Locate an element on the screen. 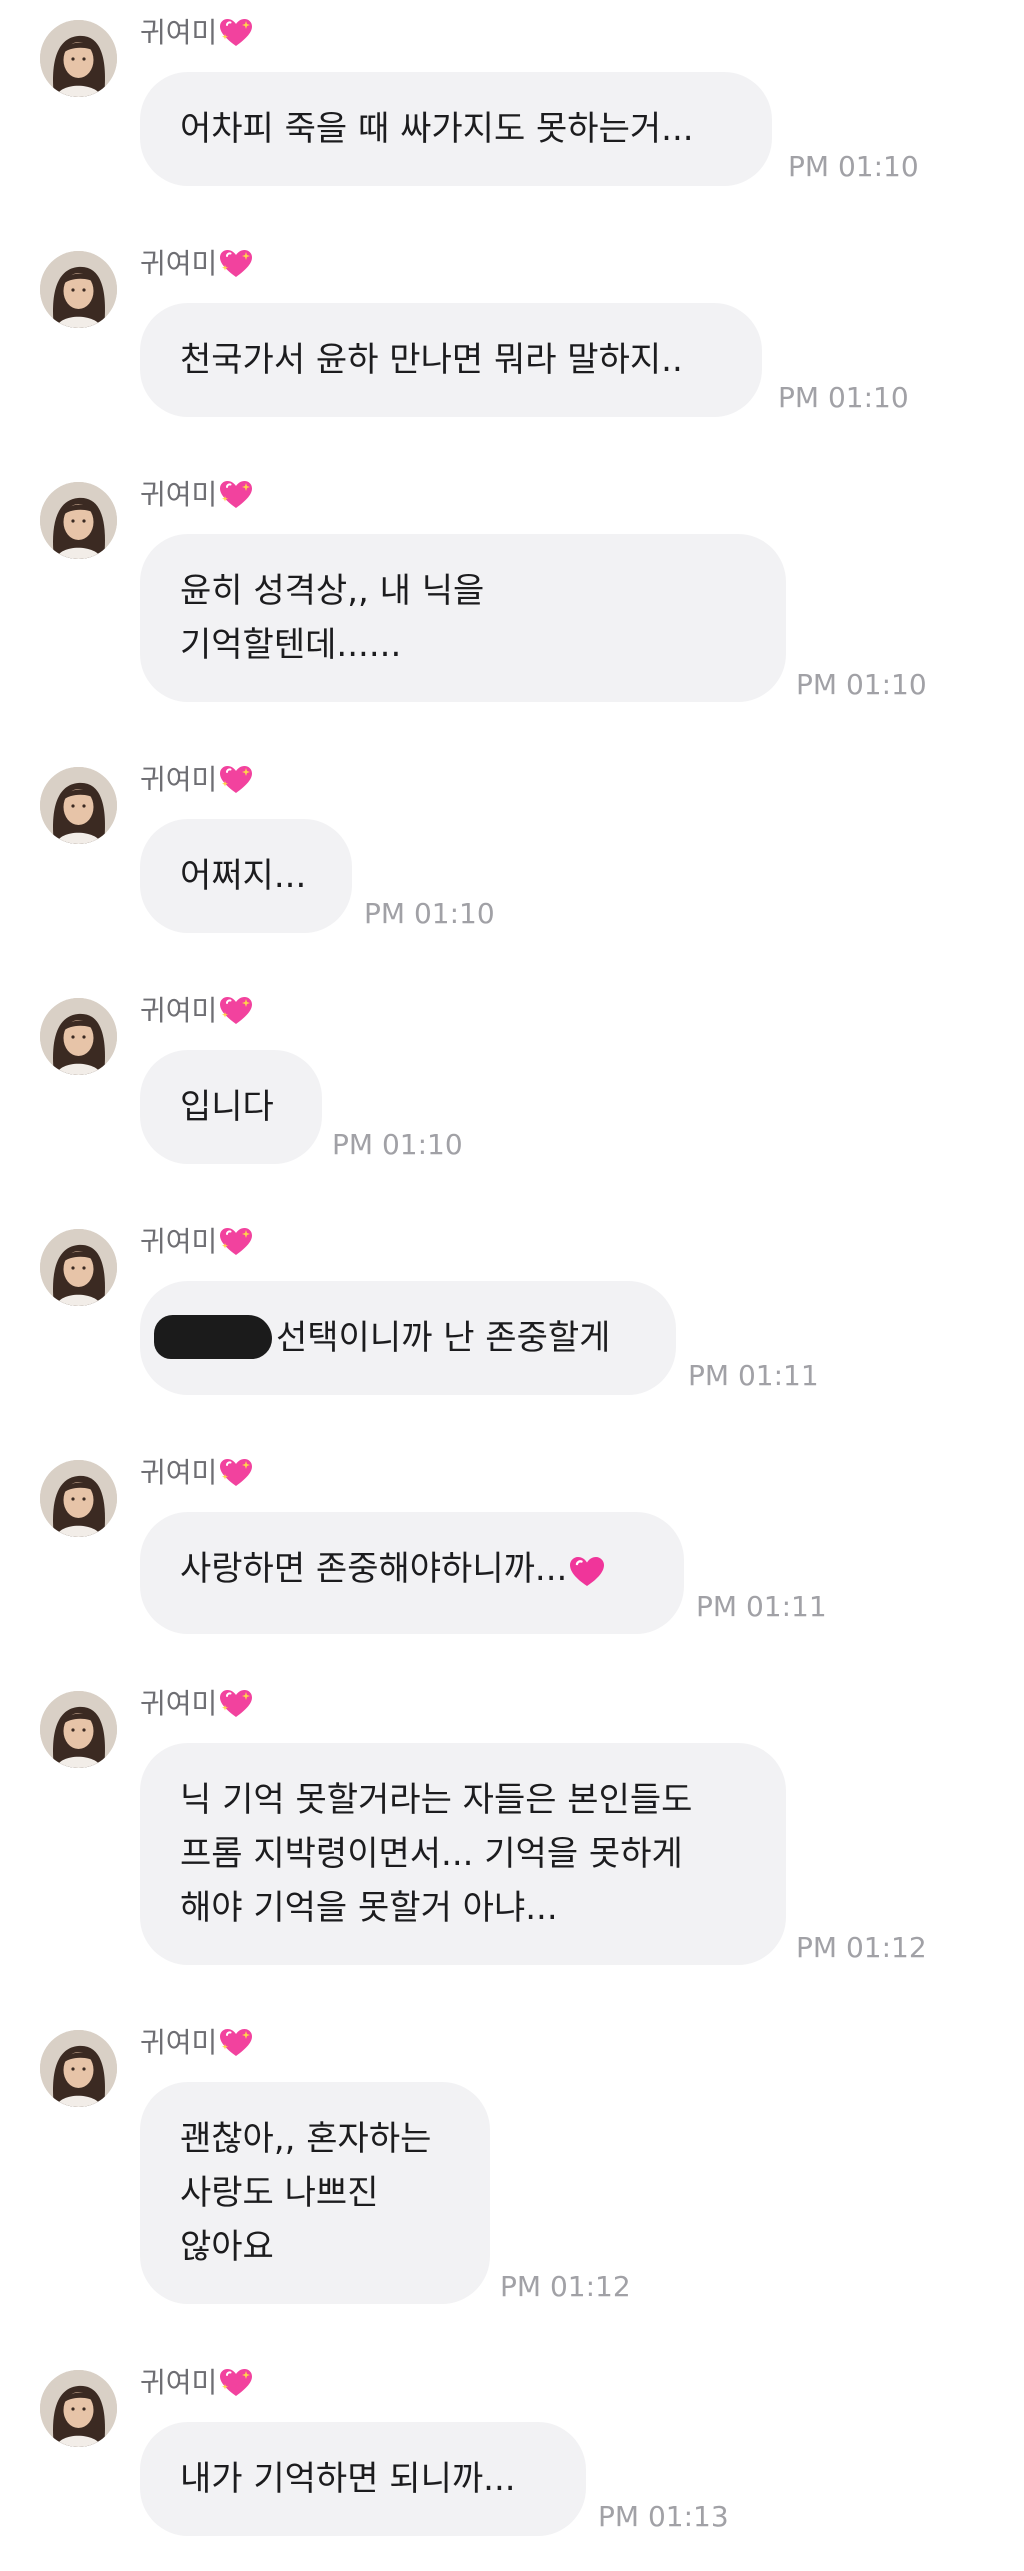  message-text: 윤히 성격상,, 내 닉을 is located at coordinates (332, 591).